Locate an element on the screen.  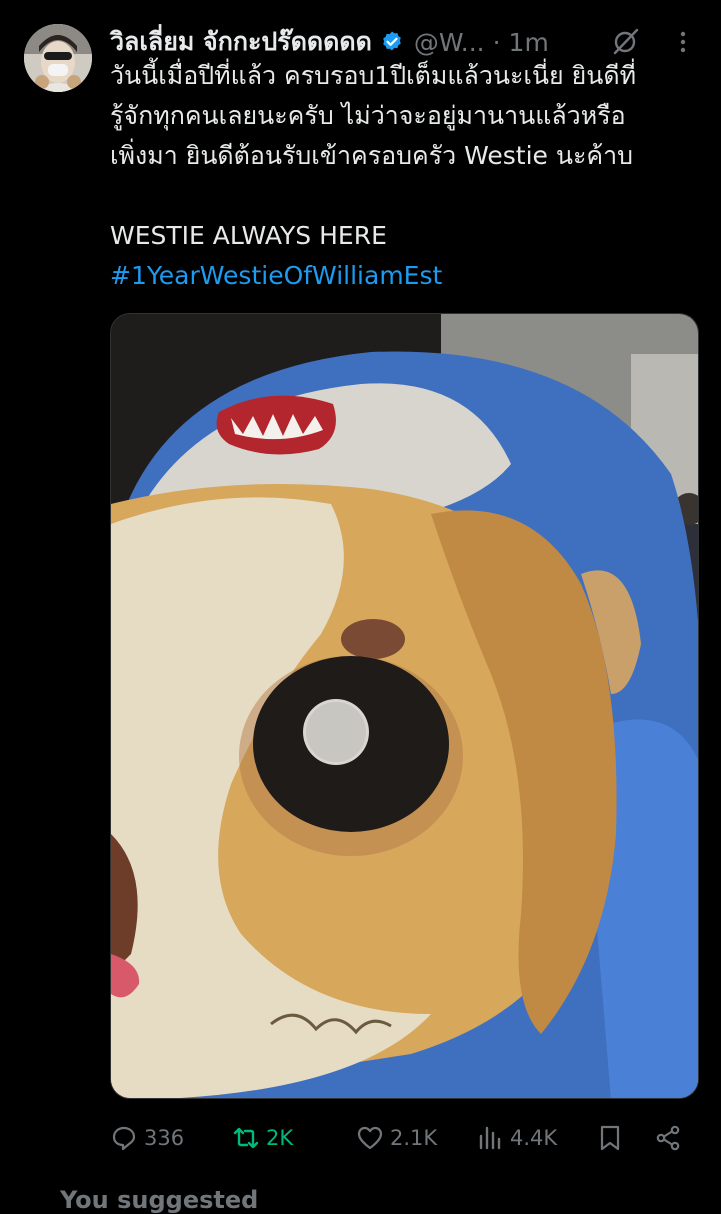
tweet-actions: 336 2K 2.1K 4.4K is located at coordinates (405, 1138).